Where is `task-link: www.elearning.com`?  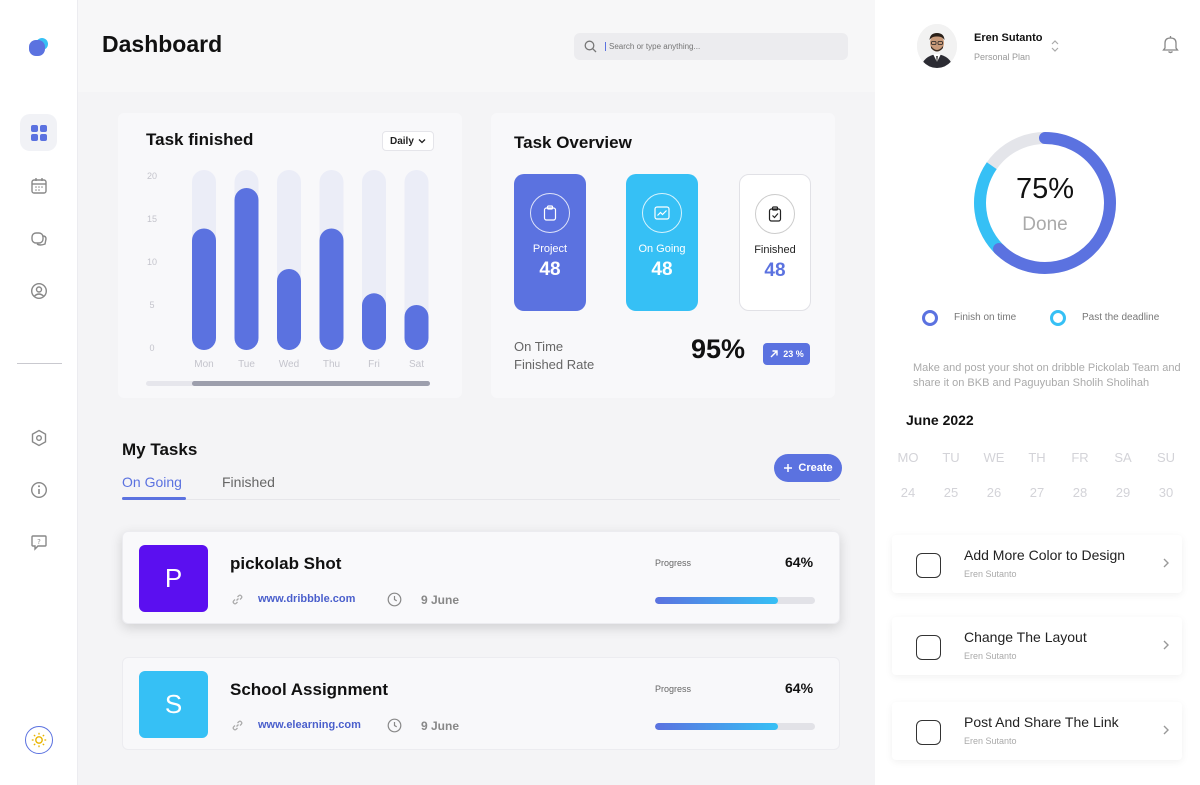 task-link: www.elearning.com is located at coordinates (309, 725).